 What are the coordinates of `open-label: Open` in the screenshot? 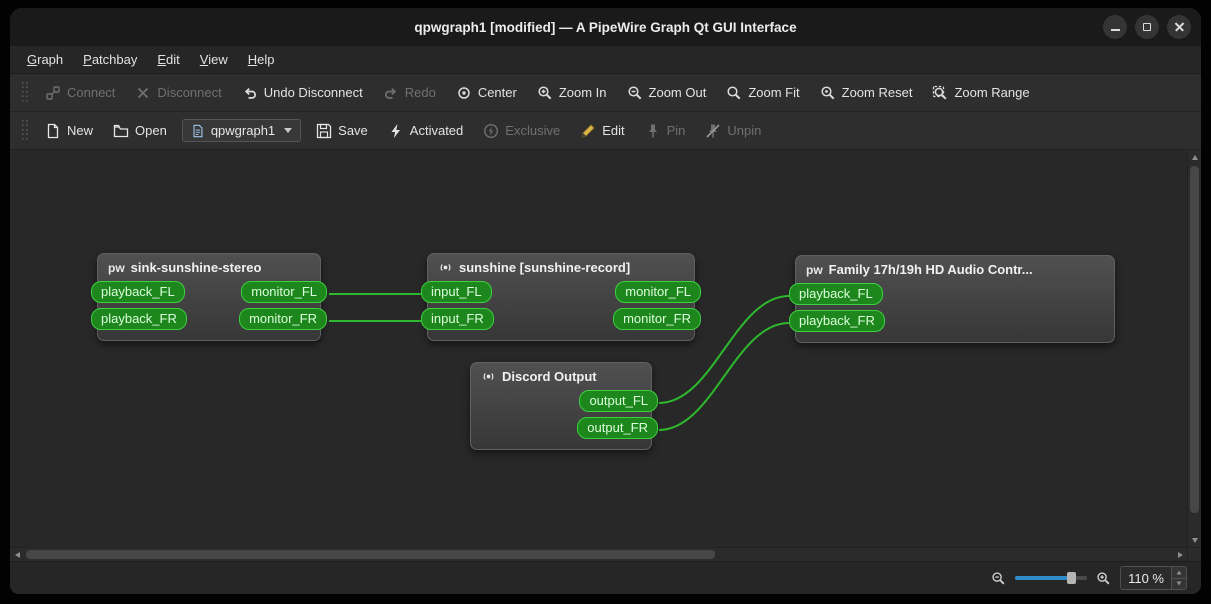 It's located at (151, 130).